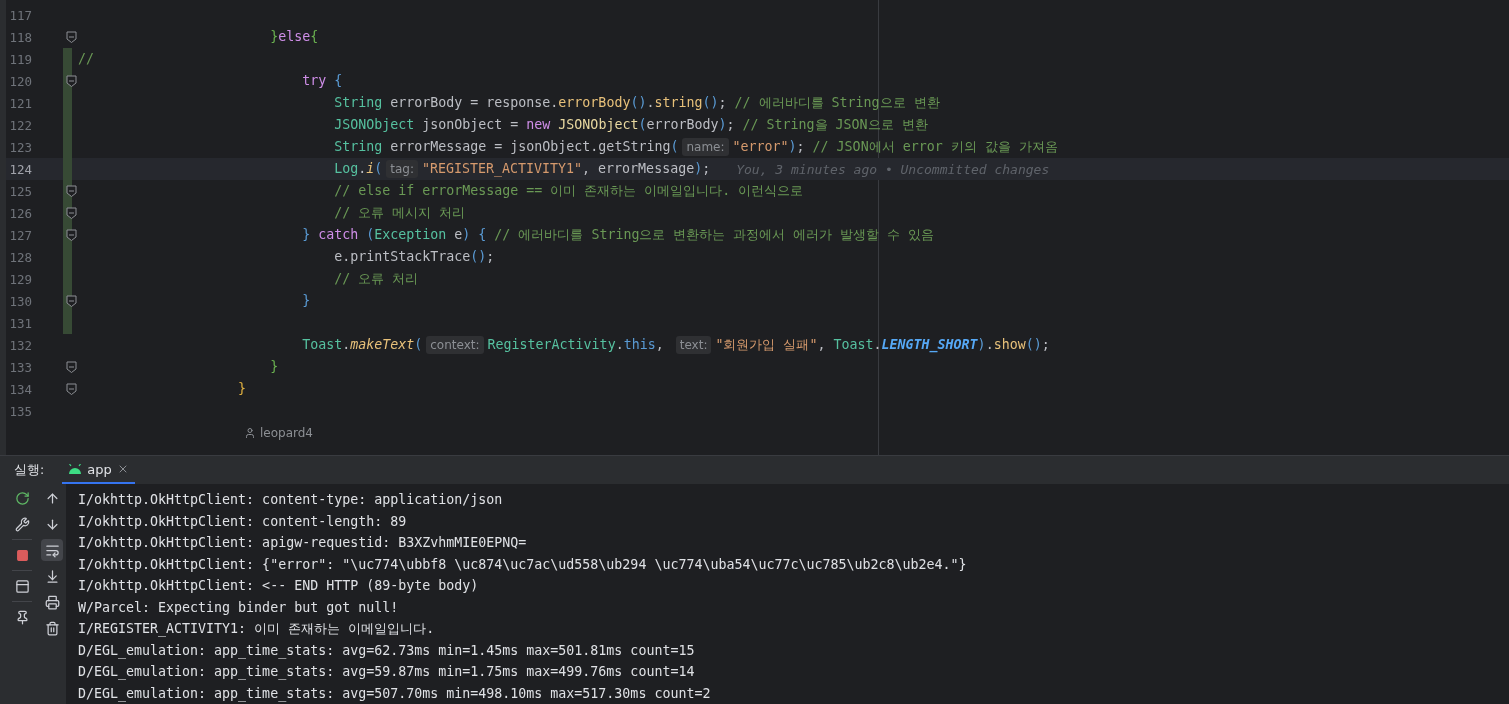 The image size is (1509, 704). What do you see at coordinates (766, 345) in the screenshot?
I see `code-token: "회원가입 실패"` at bounding box center [766, 345].